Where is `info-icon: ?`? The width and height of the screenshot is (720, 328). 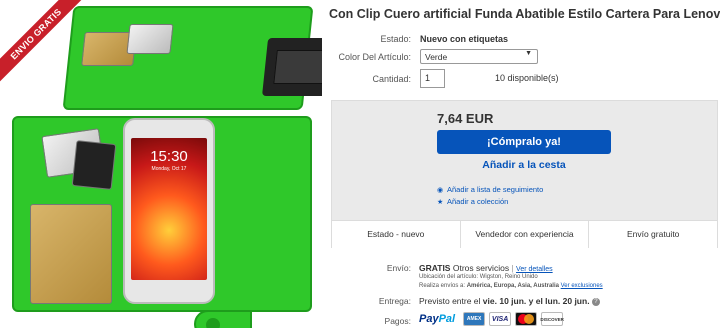 info-icon: ? is located at coordinates (595, 301).